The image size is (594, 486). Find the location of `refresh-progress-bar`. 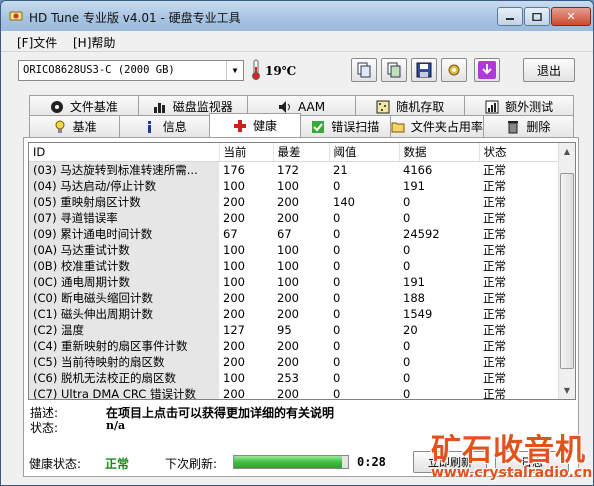

refresh-progress-bar is located at coordinates (291, 462).